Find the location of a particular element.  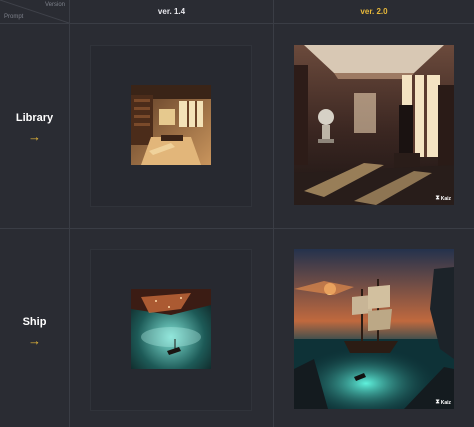

label-column-divider is located at coordinates (69, 213).